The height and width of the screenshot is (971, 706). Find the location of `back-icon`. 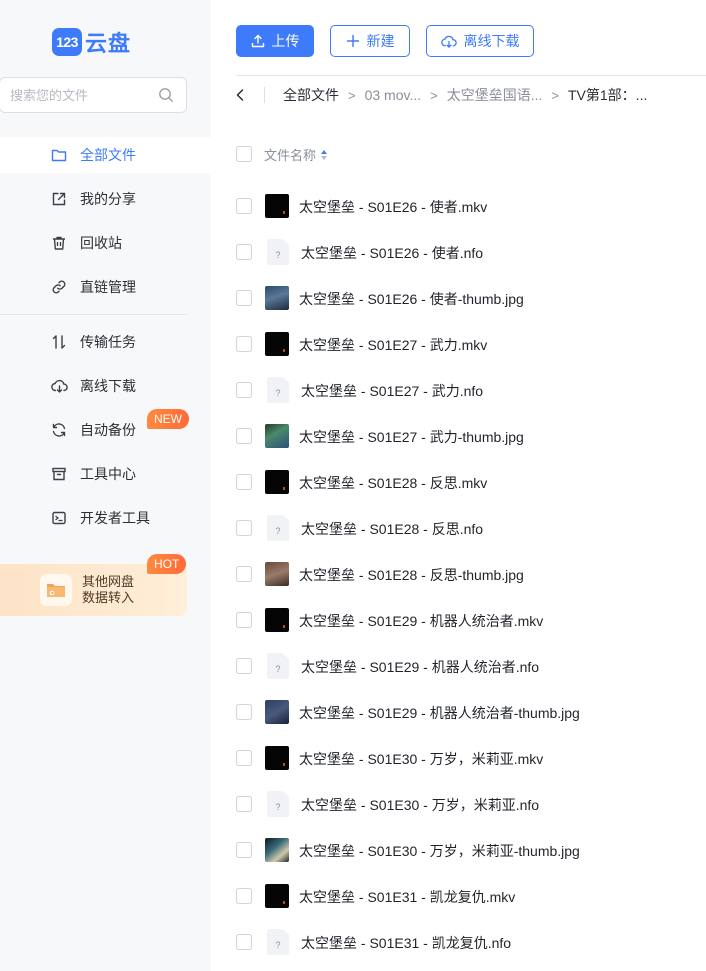

back-icon is located at coordinates (241, 95).